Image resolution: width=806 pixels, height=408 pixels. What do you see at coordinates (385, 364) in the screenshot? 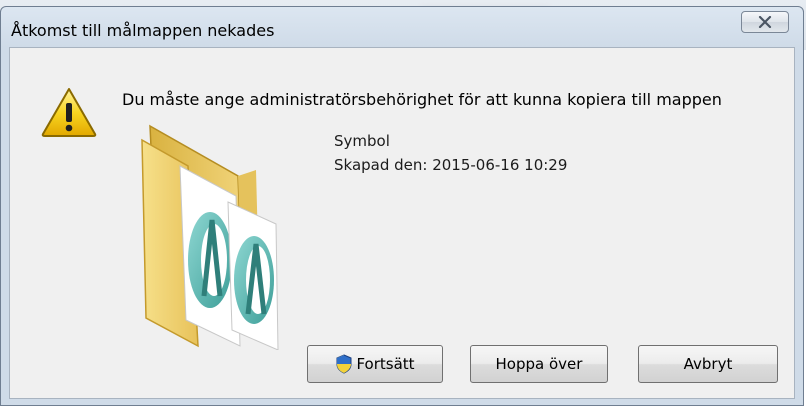
I see `continue-button-label: Fortsätt` at bounding box center [385, 364].